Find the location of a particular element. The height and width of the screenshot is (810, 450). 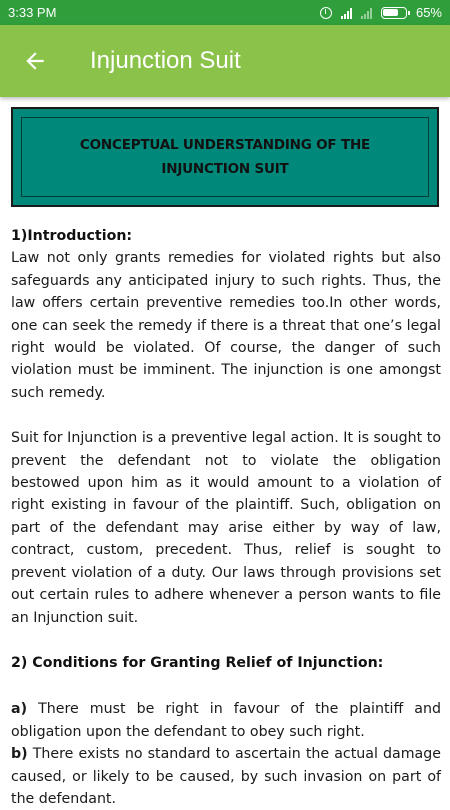

battery-level: 65% is located at coordinates (428, 12).